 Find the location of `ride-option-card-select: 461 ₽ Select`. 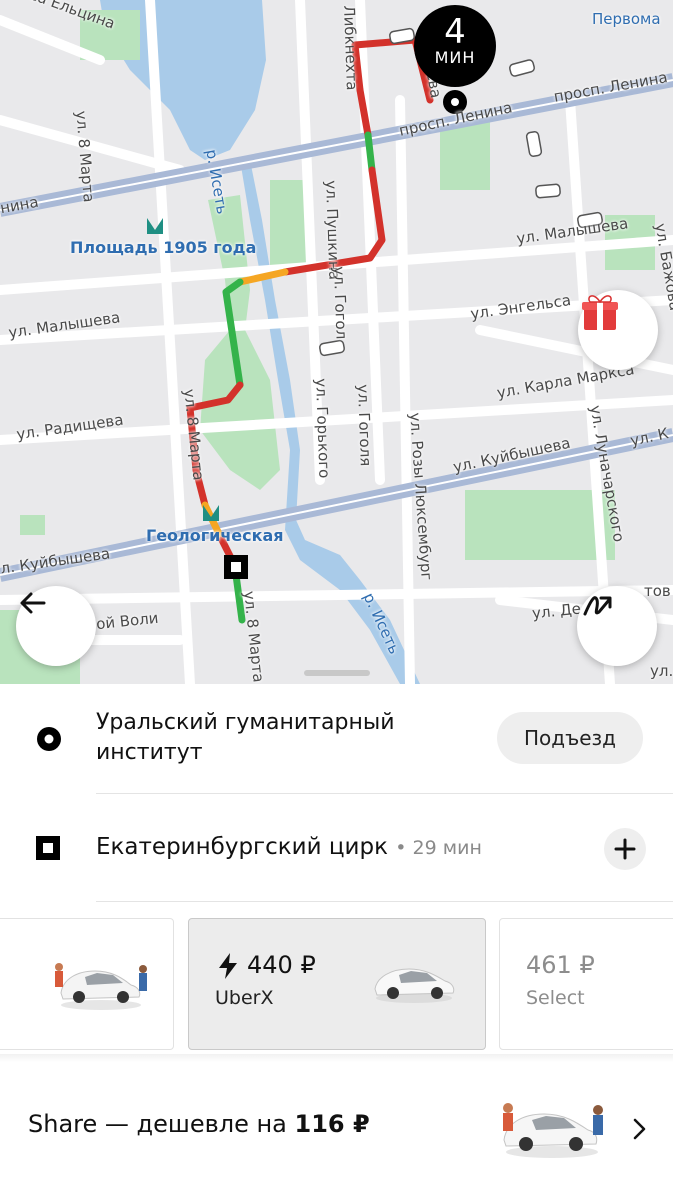

ride-option-card-select: 461 ₽ Select is located at coordinates (586, 984).